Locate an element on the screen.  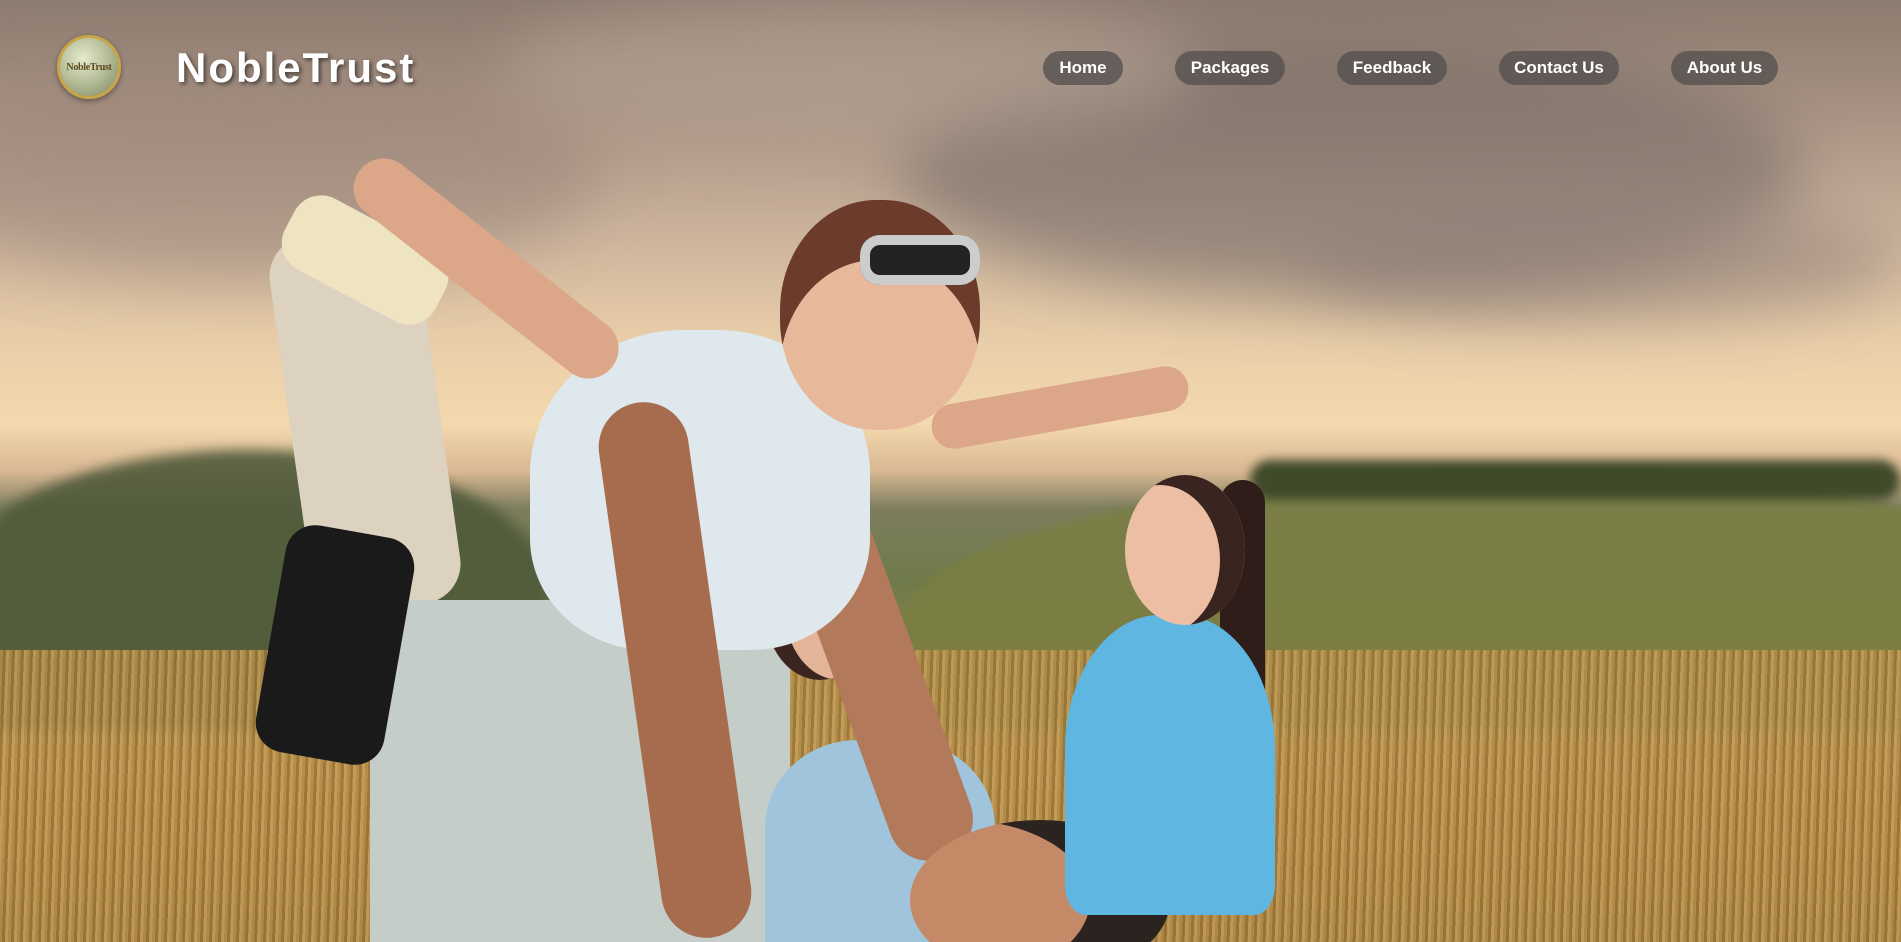
nav-about-us-button: About Us is located at coordinates (1724, 68).